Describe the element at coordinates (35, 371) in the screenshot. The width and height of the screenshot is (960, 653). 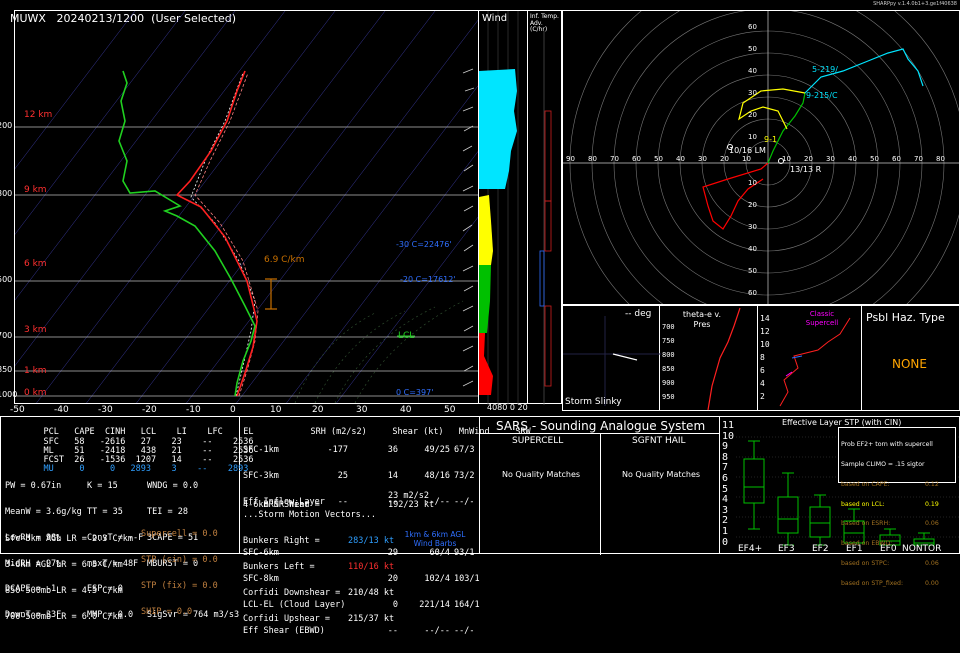
I see `height-label-1km: 1 km` at that location.